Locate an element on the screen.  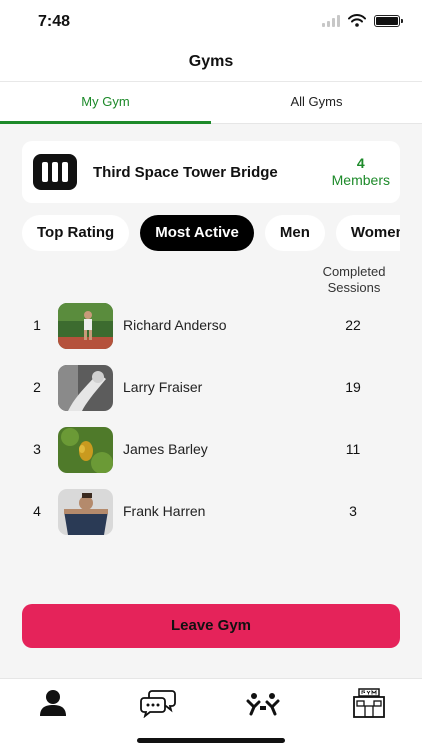
filter-chips: Top Rating Most Active Men Women is located at coordinates (211, 233).